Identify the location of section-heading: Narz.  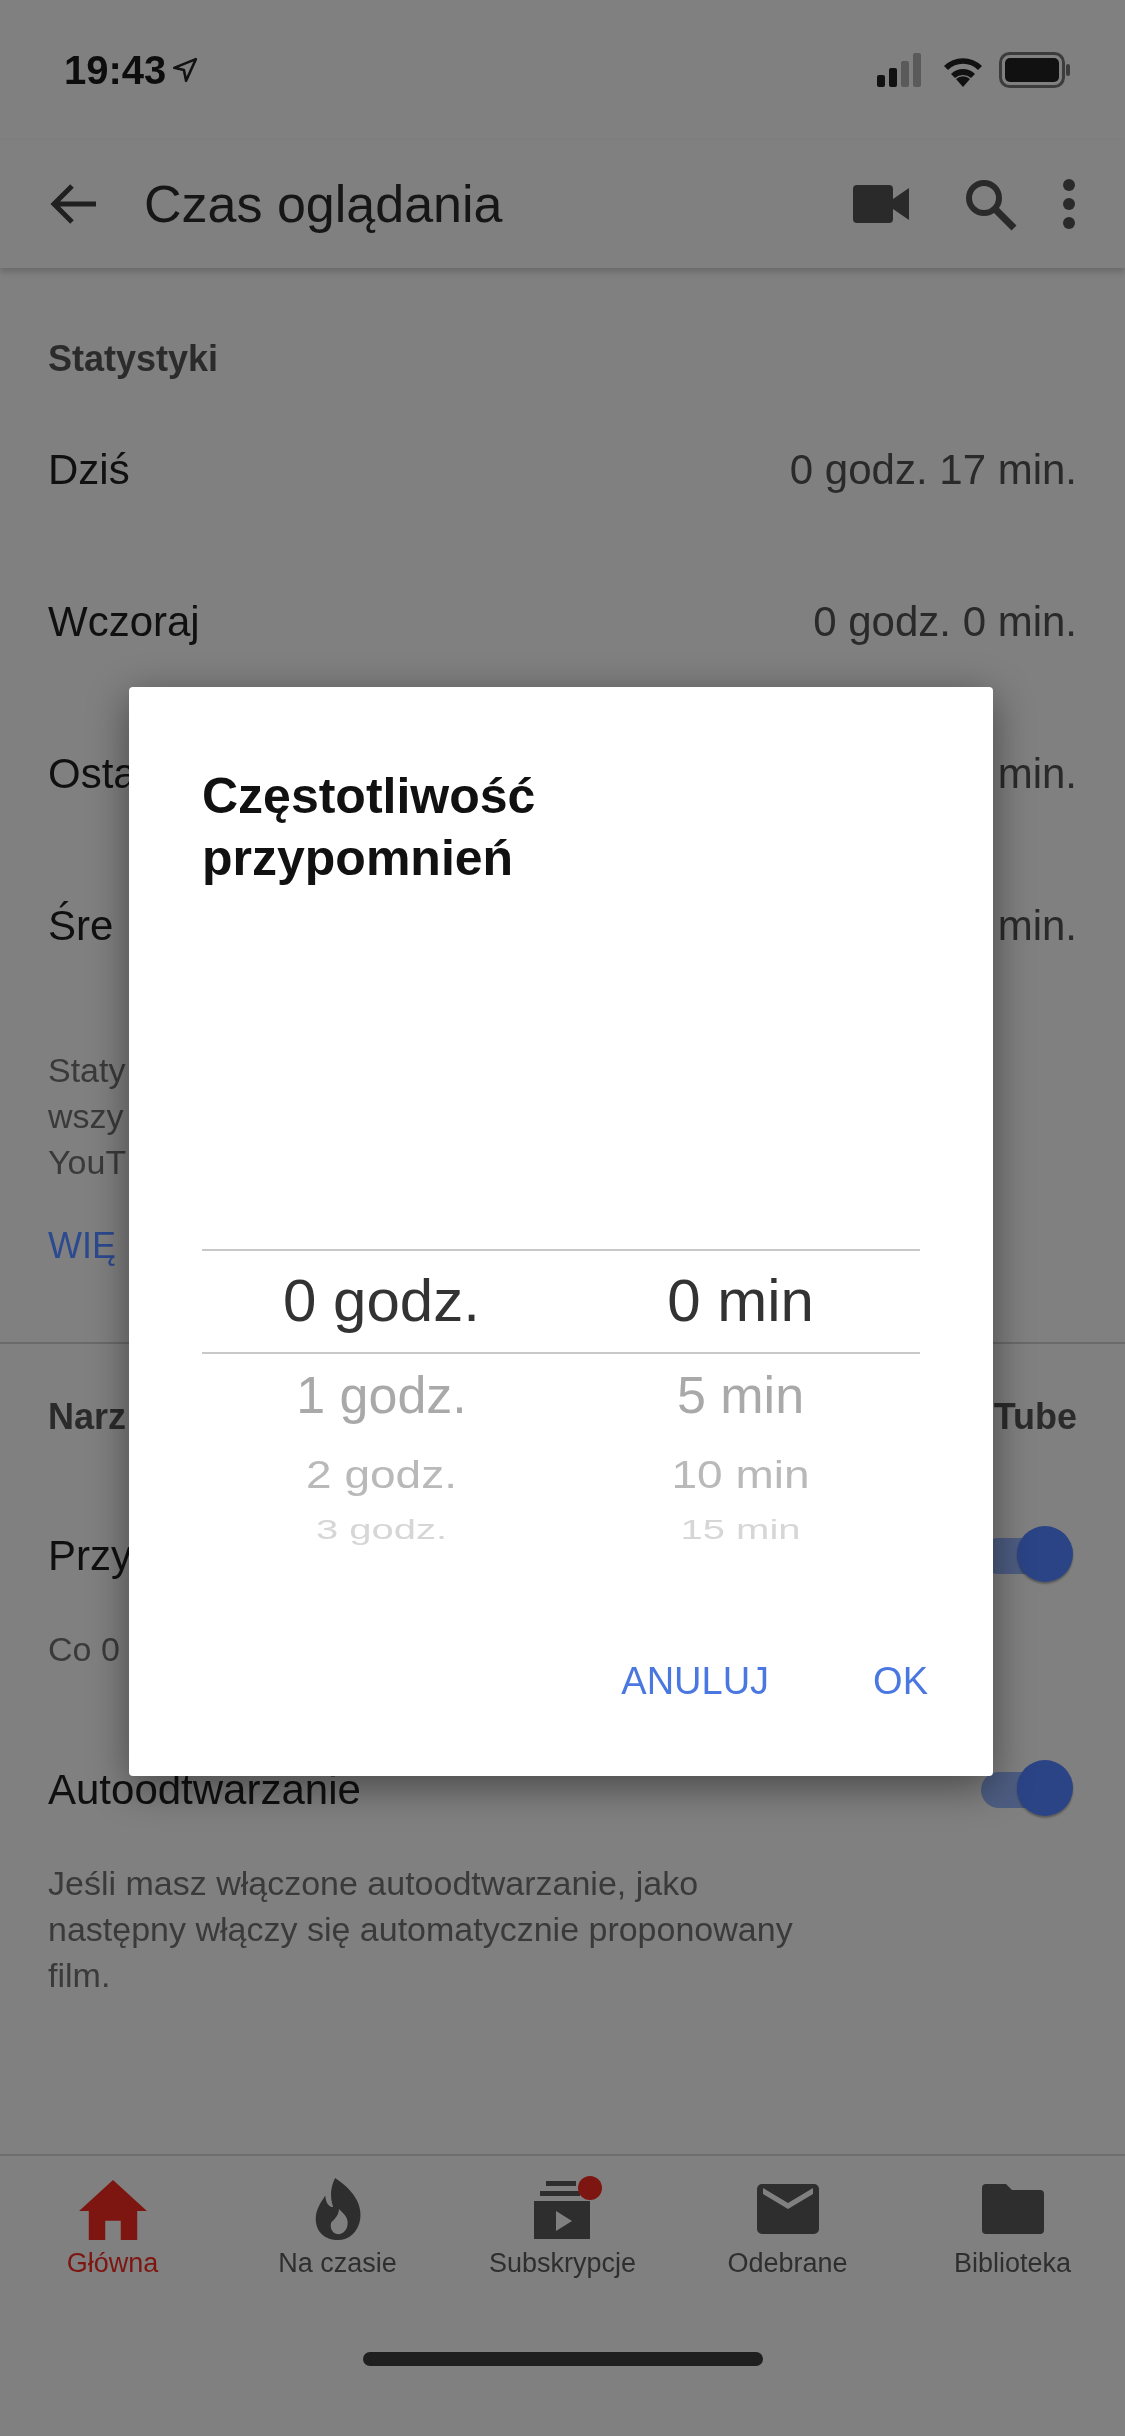
(87, 1417).